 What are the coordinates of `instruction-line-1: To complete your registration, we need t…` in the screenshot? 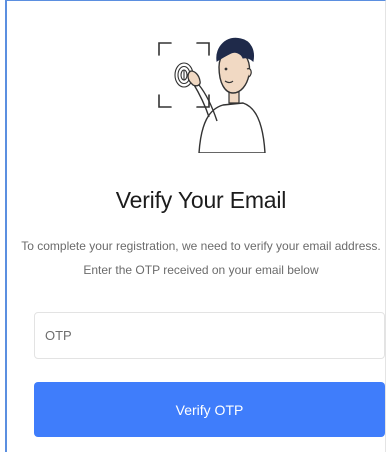 It's located at (201, 246).